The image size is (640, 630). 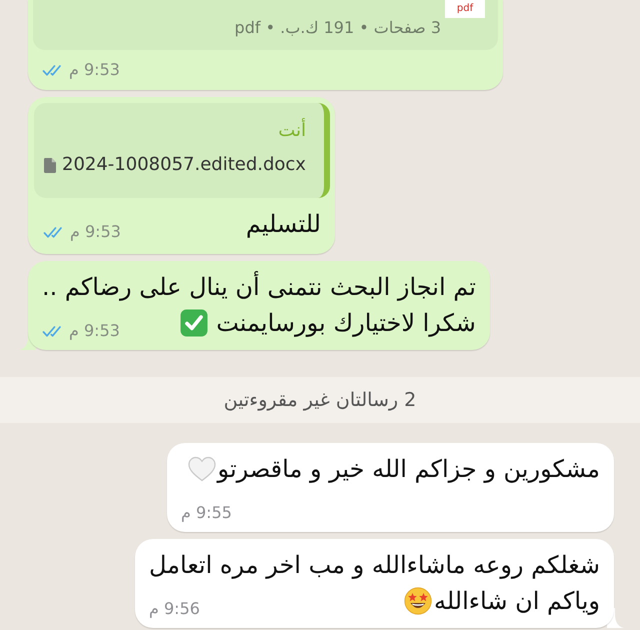 What do you see at coordinates (50, 165) in the screenshot?
I see `document-icon` at bounding box center [50, 165].